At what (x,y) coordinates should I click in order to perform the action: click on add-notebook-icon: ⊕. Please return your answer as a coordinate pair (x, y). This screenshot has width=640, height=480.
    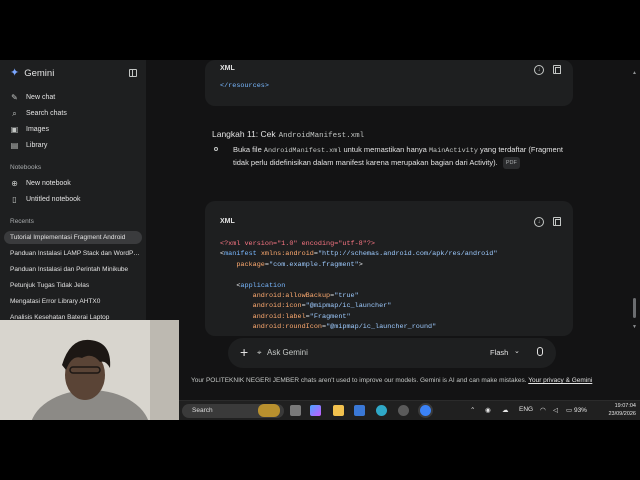
    Looking at the image, I should click on (14, 183).